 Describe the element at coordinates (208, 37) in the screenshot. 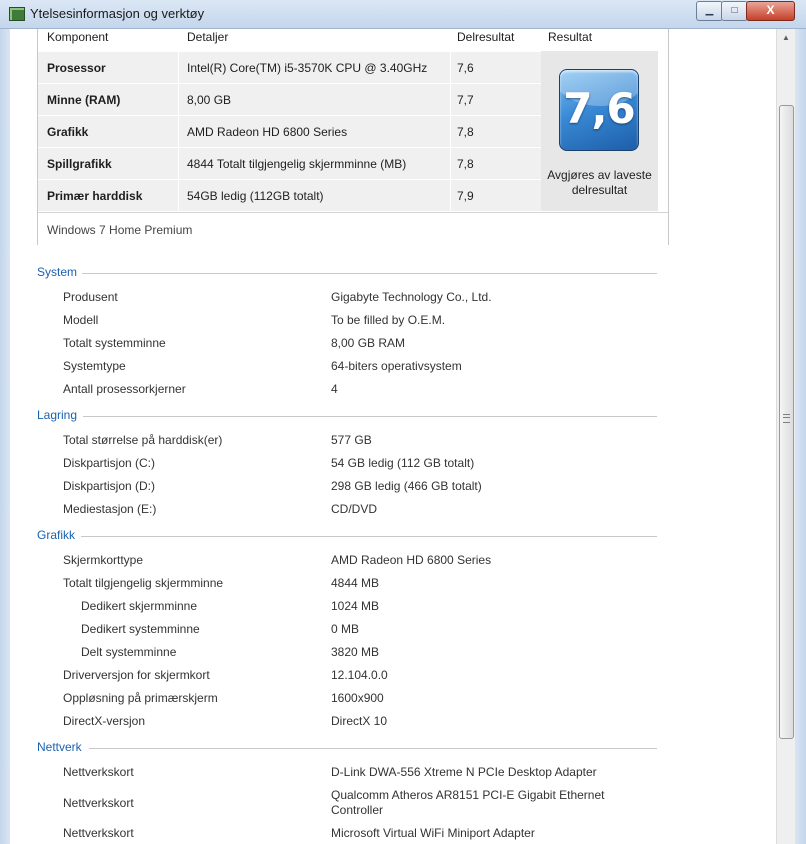

I see `header-details: Detaljer` at that location.